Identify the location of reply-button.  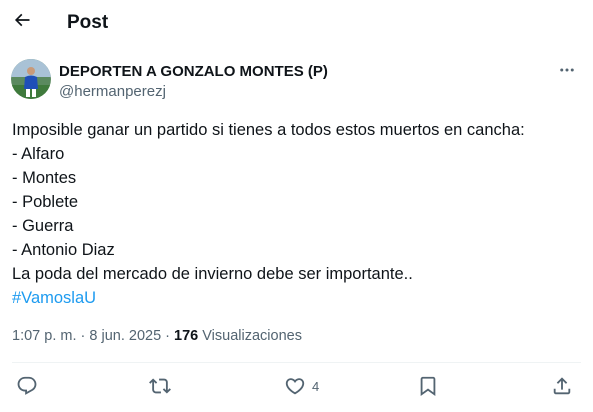
(27, 386).